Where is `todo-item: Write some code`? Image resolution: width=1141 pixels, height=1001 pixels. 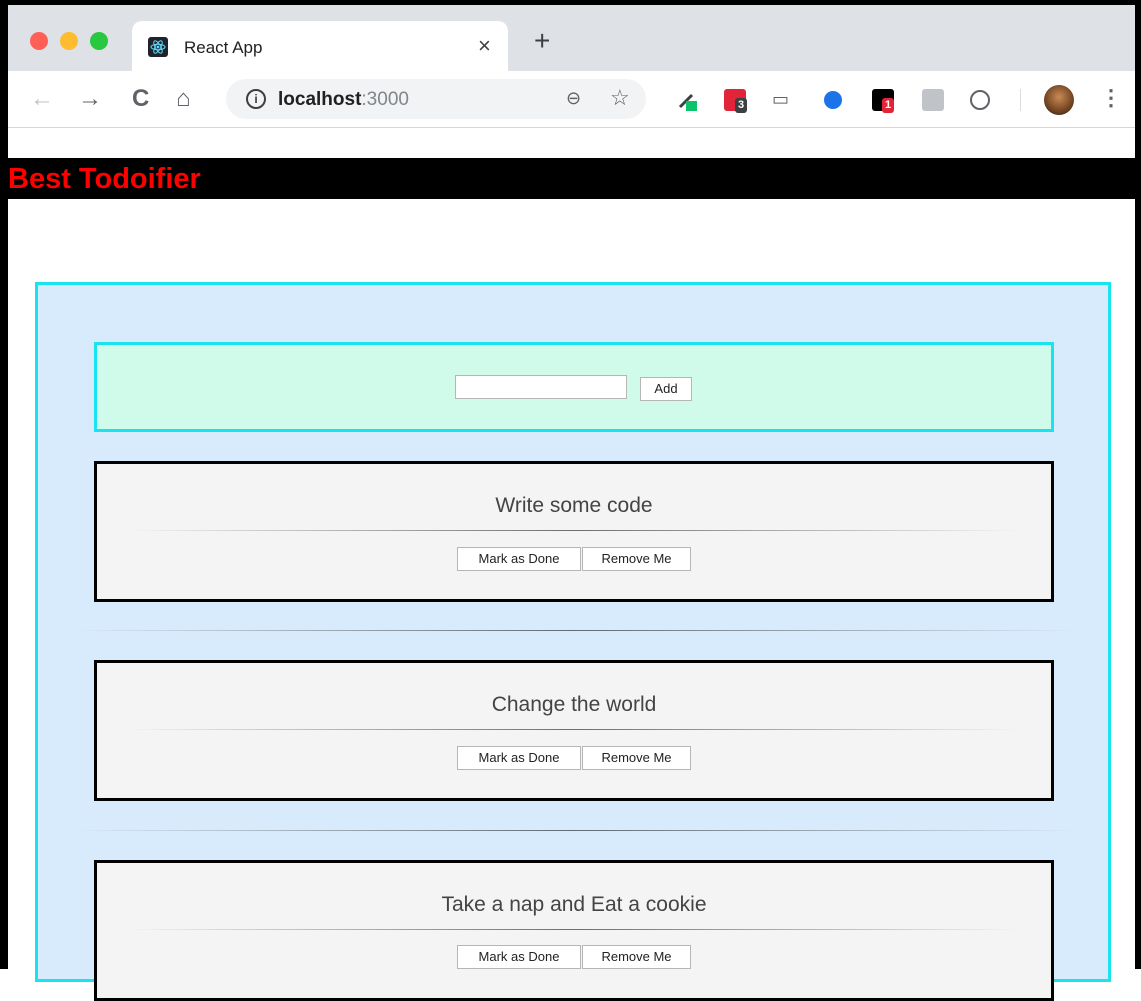 todo-item: Write some code is located at coordinates (574, 531).